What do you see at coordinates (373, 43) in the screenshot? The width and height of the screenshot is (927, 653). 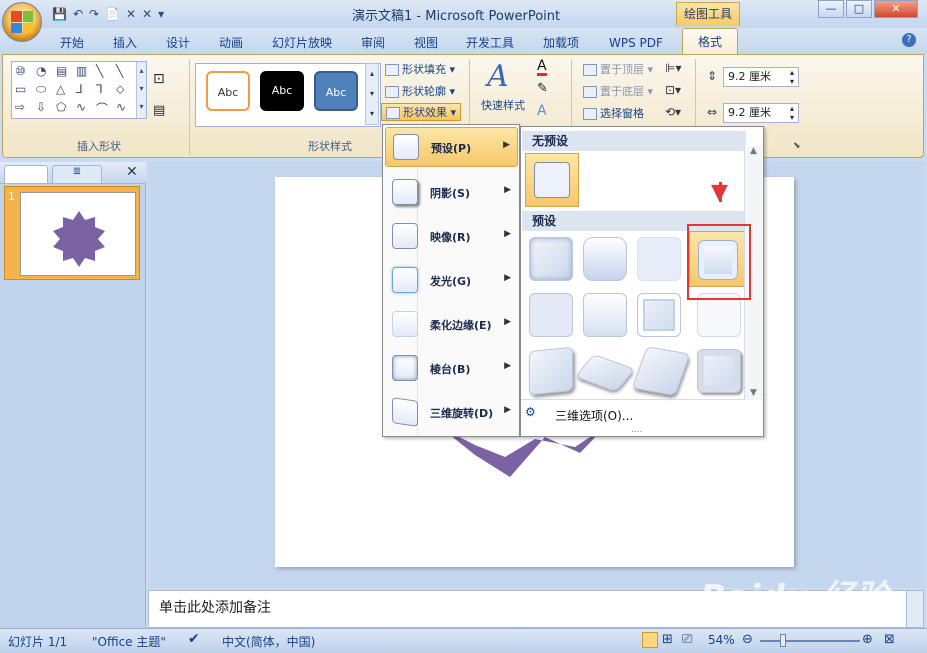 I see `tab-review: 审阅` at bounding box center [373, 43].